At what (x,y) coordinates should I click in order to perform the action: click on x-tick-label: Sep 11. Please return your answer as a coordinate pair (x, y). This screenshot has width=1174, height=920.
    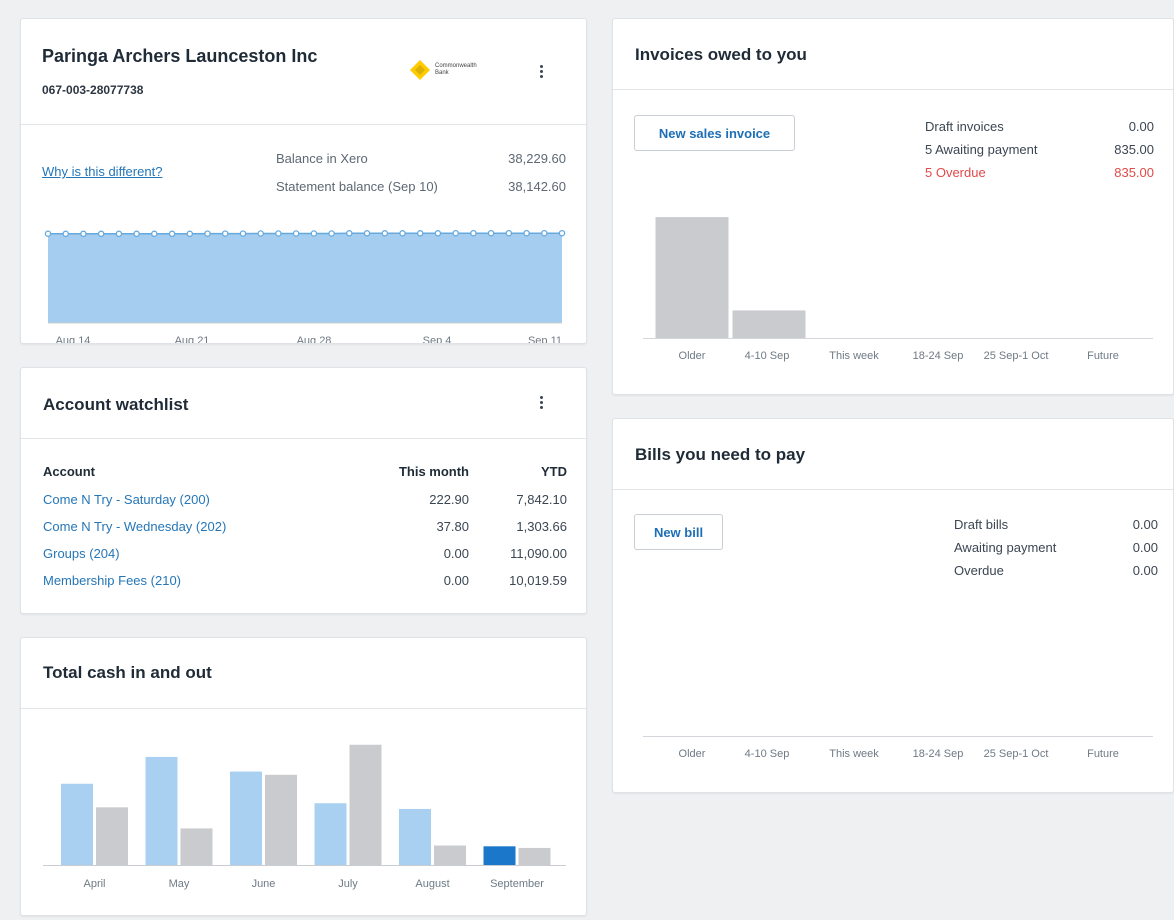
    Looking at the image, I should click on (545, 339).